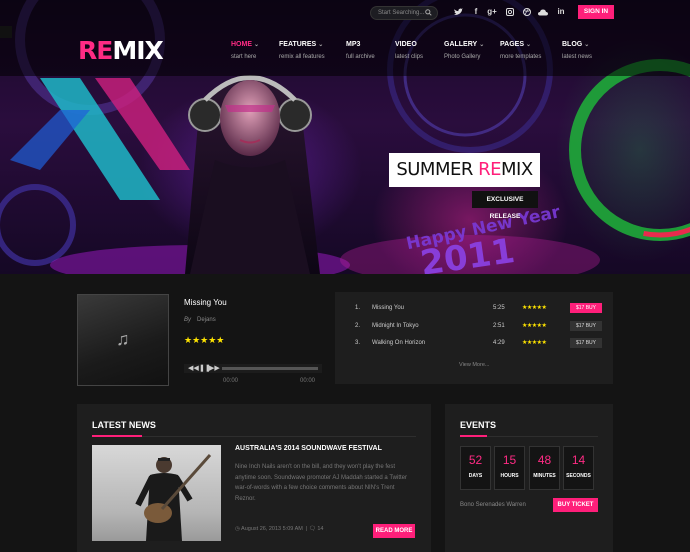 Image resolution: width=690 pixels, height=552 pixels. I want to click on buy-ticket-button: BUY TICKET, so click(575, 505).